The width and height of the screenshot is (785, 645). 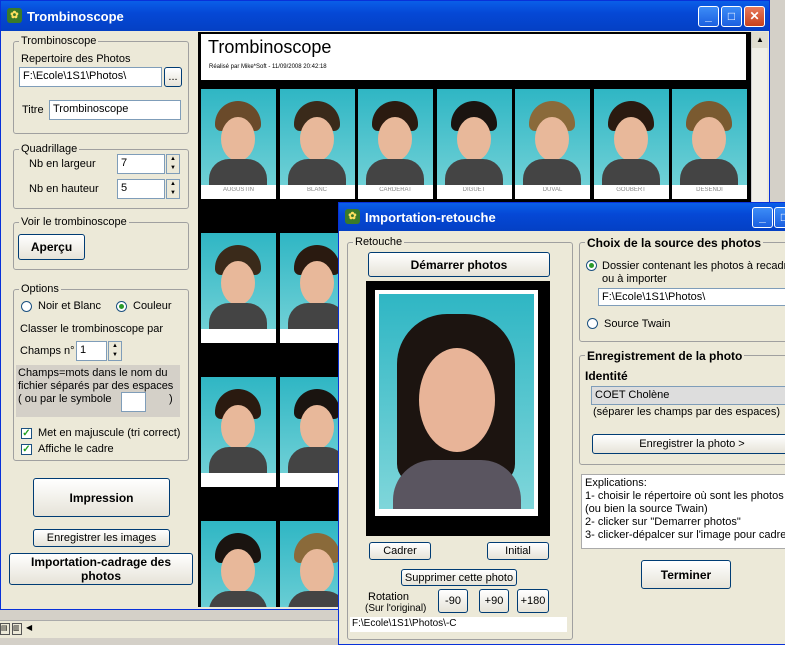 What do you see at coordinates (665, 356) in the screenshot?
I see `save-legend: Enregistrement de la photo` at bounding box center [665, 356].